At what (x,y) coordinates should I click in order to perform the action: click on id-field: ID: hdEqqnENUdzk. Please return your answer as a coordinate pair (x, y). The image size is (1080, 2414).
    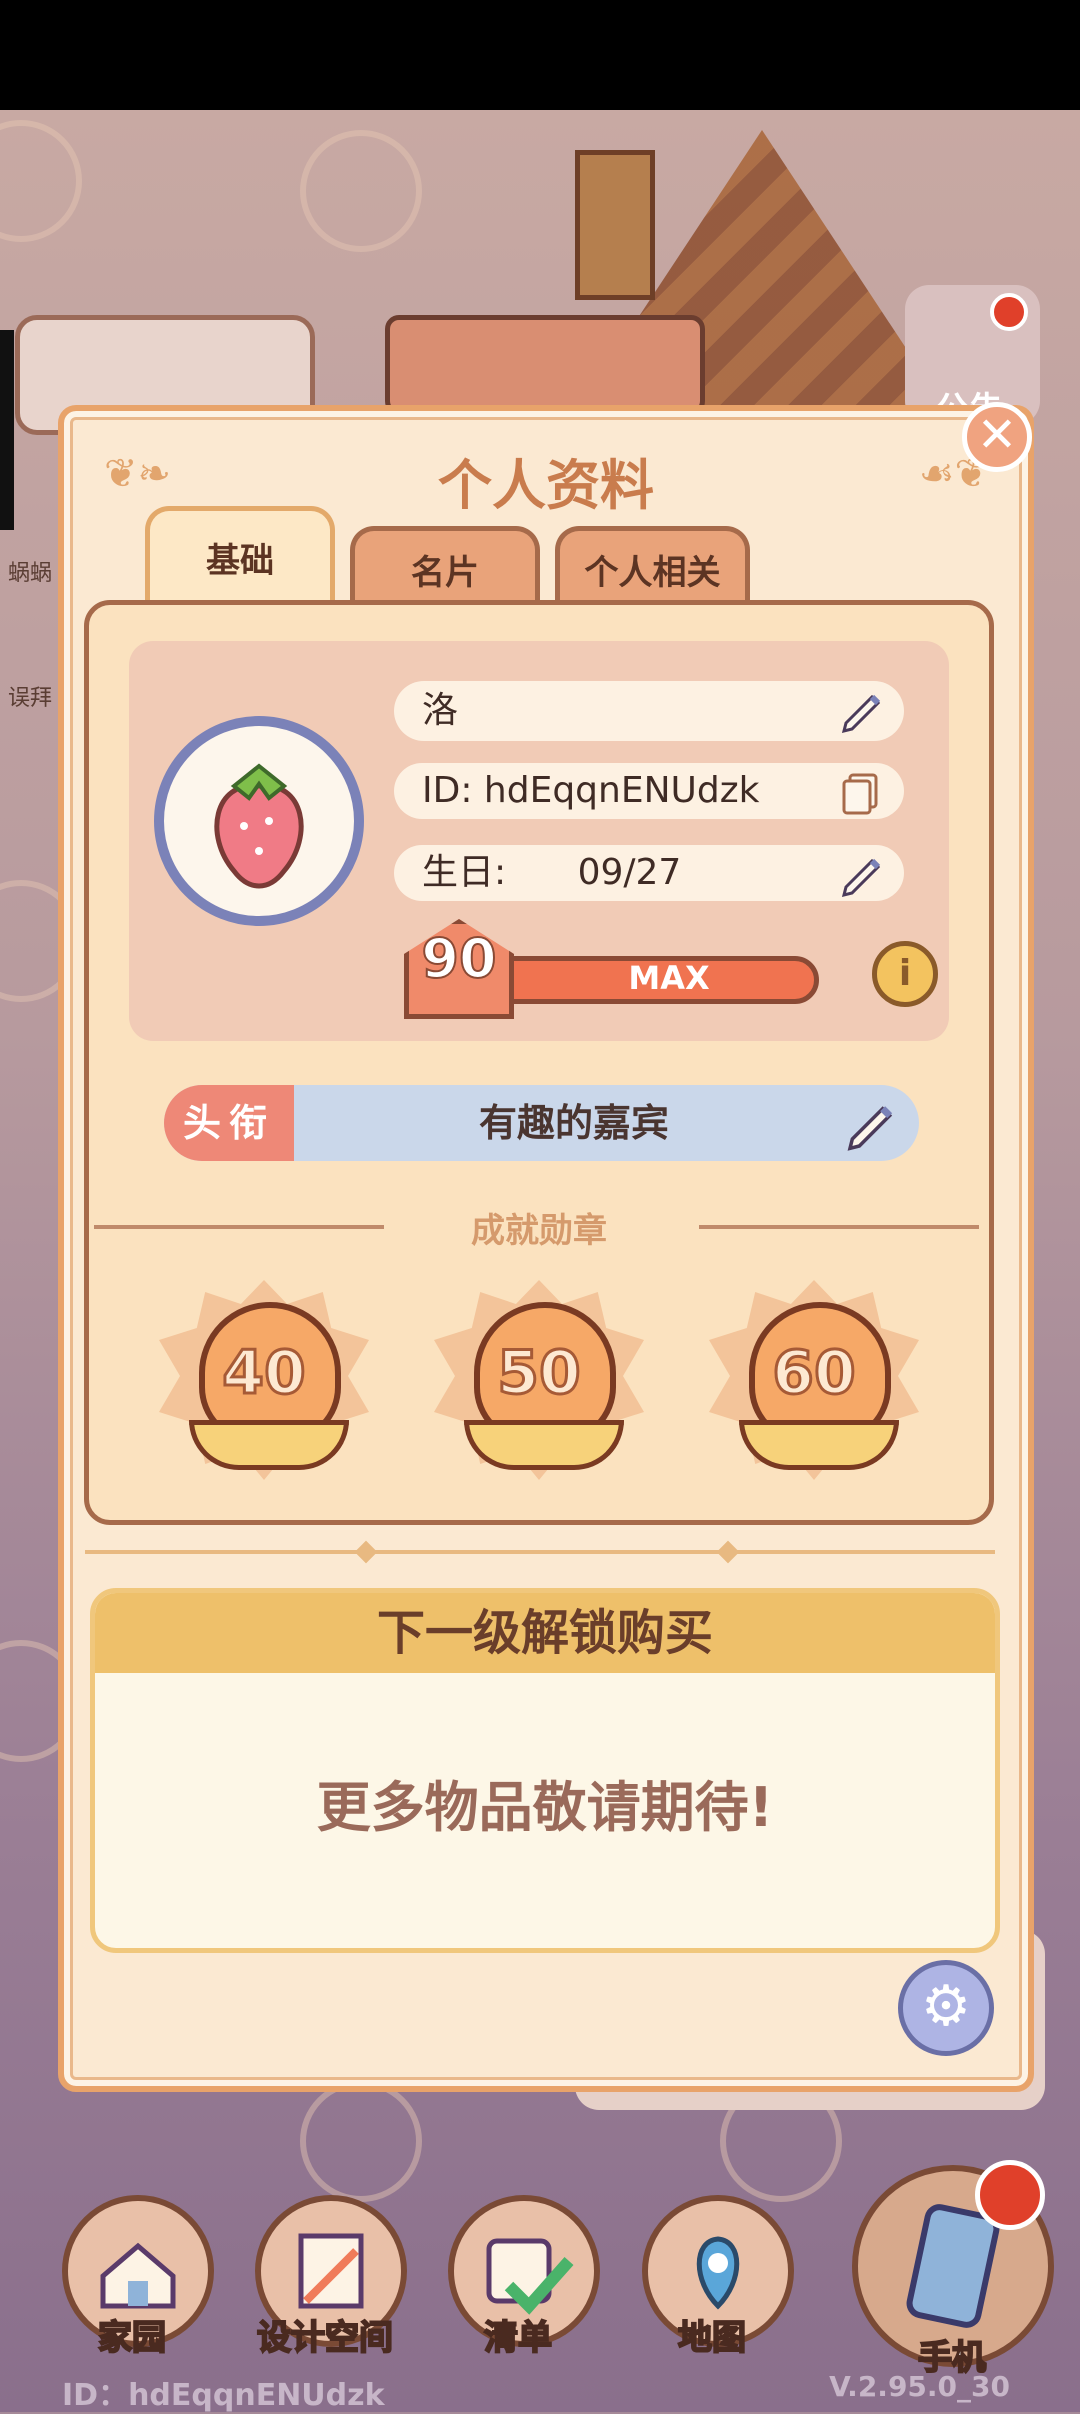
    Looking at the image, I should click on (649, 791).